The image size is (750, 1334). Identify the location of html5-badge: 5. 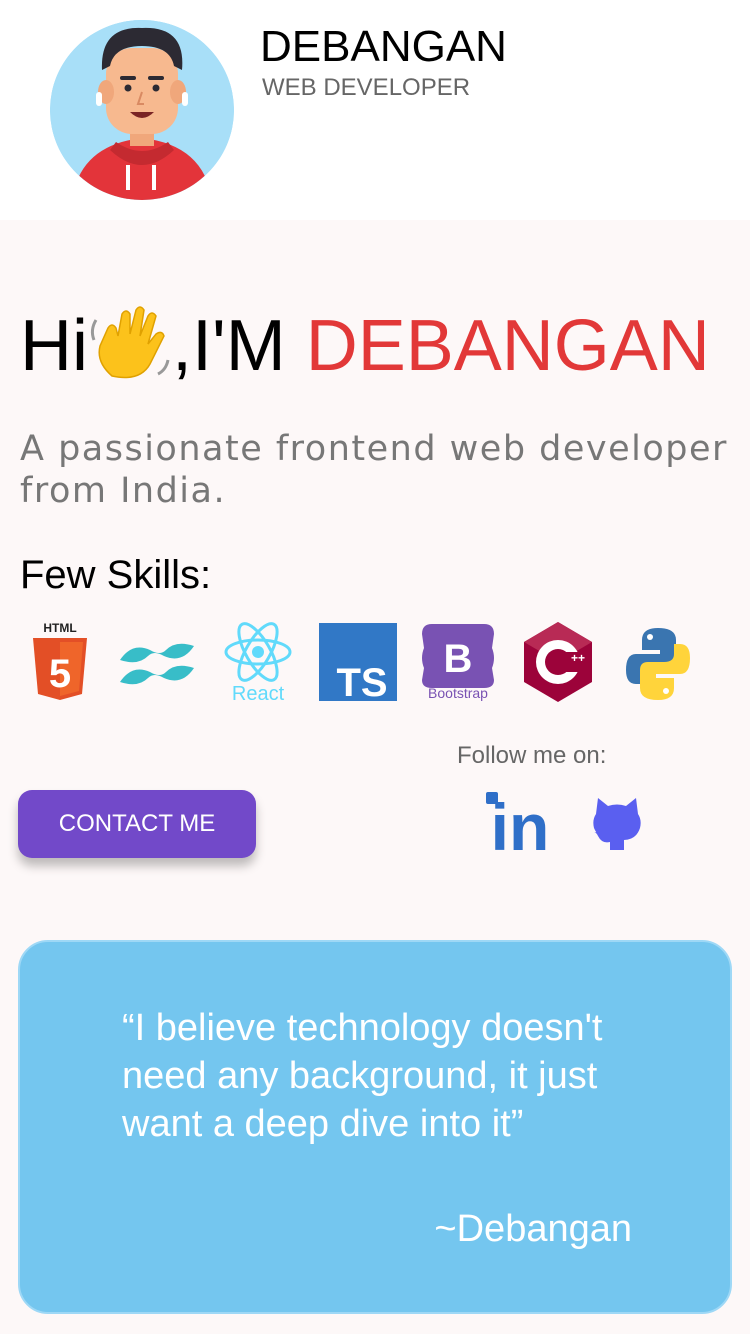
(60, 674).